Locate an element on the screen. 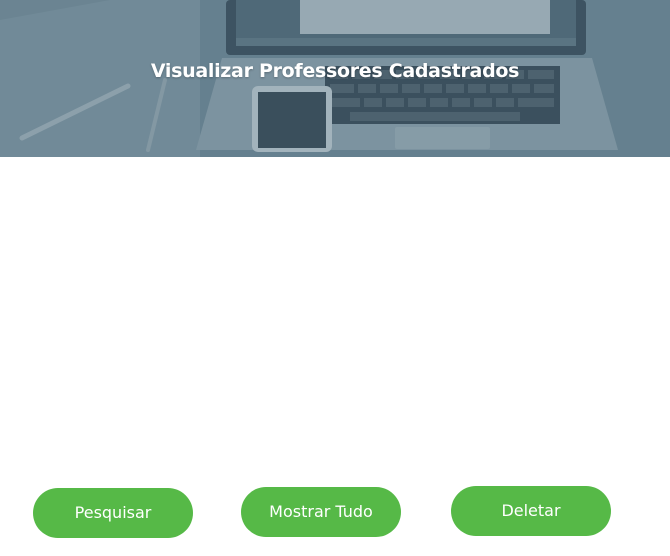 The image size is (670, 556). delete-button: Deletar is located at coordinates (531, 511).